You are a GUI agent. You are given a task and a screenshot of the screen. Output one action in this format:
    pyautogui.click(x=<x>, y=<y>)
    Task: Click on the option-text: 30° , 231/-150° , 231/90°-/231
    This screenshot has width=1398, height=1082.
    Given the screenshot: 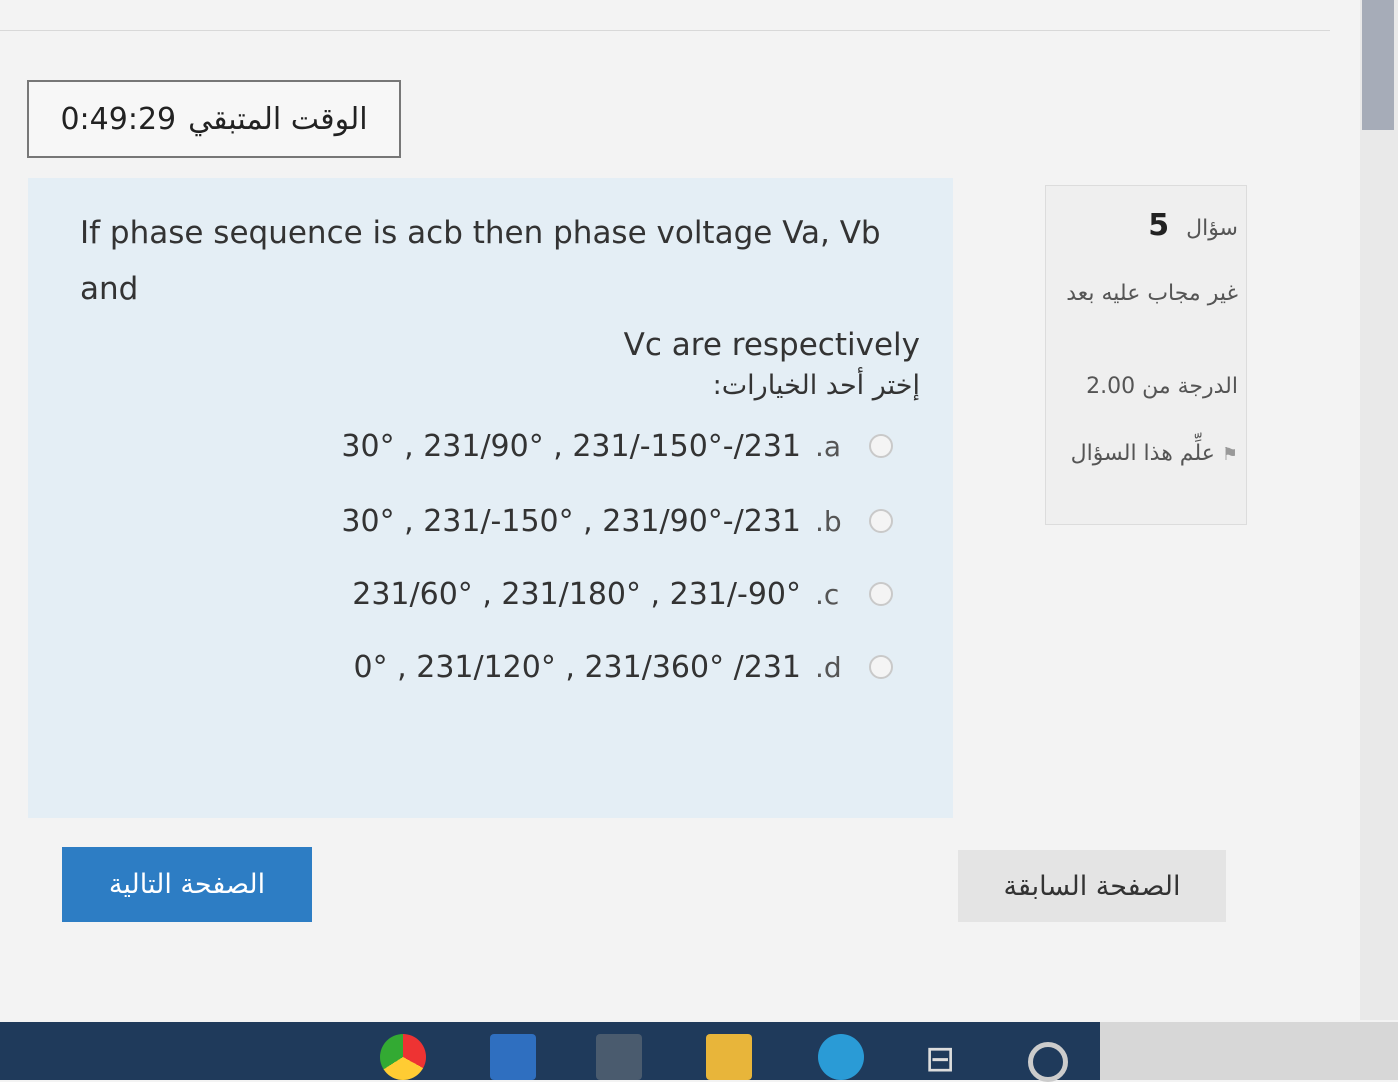 What is the action you would take?
    pyautogui.click(x=571, y=521)
    